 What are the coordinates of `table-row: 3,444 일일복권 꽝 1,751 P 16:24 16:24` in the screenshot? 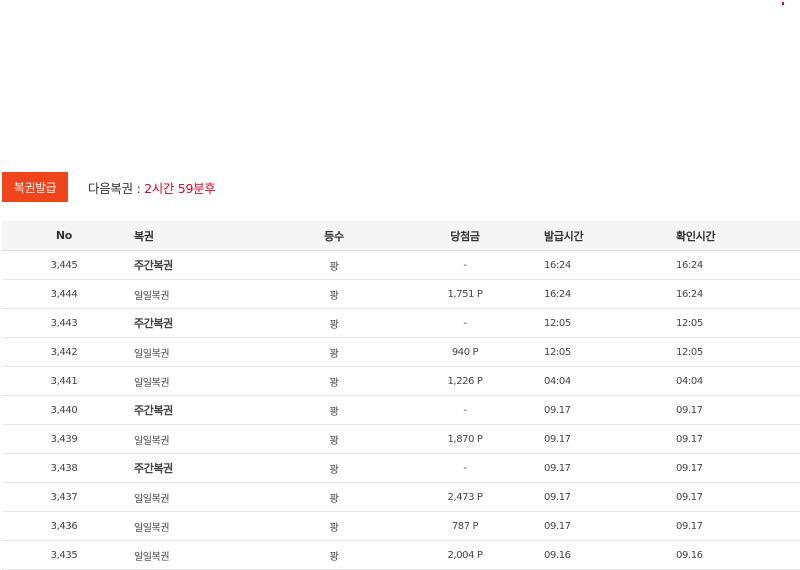 It's located at (401, 294).